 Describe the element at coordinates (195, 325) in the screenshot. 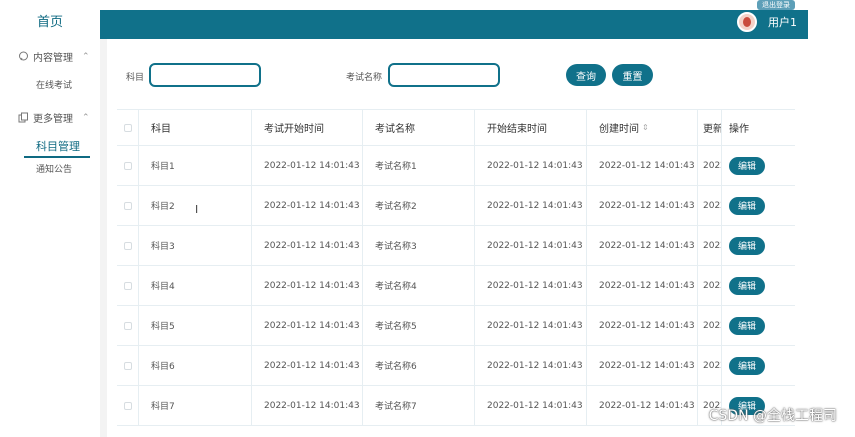

I see `cell-subject: 科目5` at that location.